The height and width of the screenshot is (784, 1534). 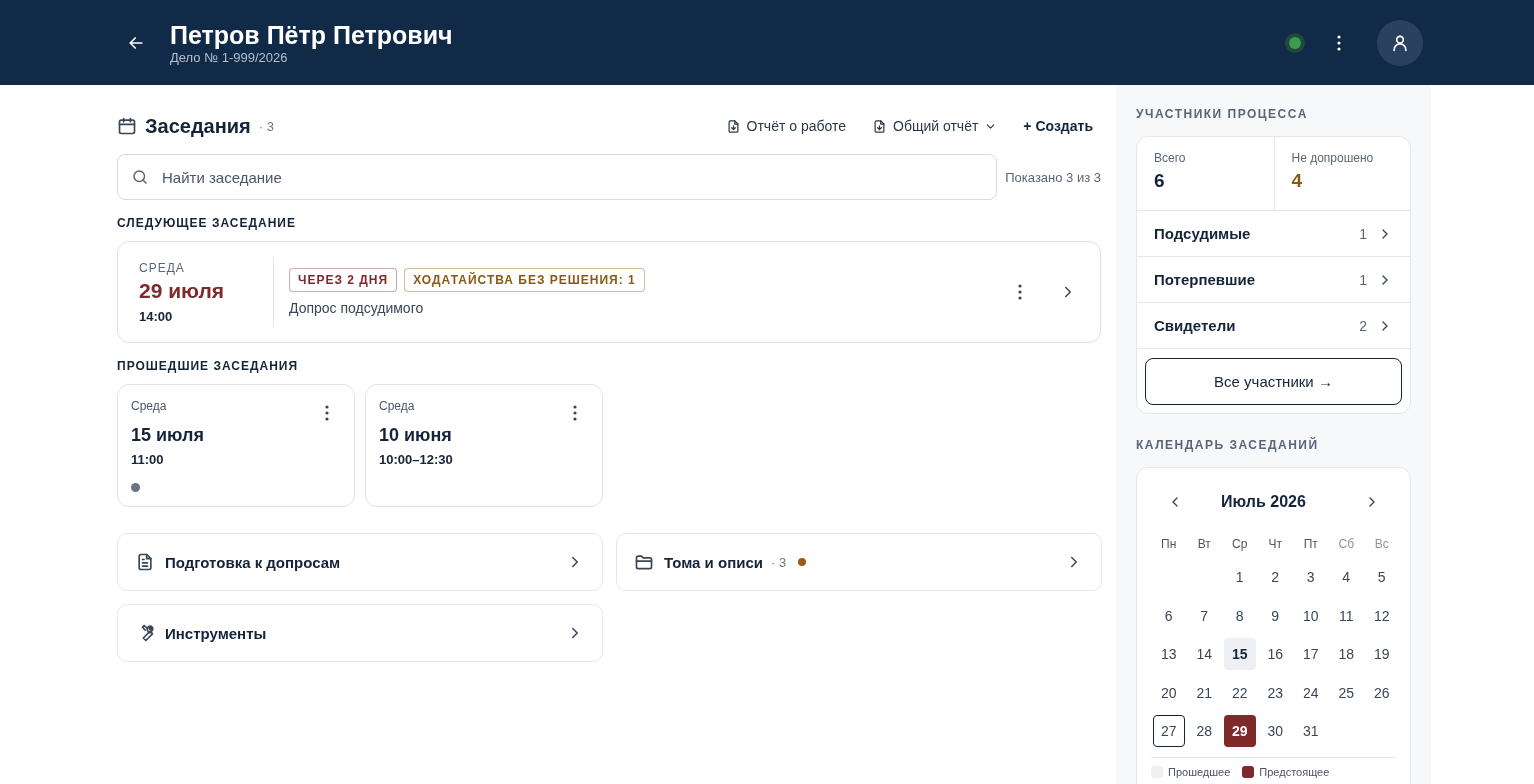 What do you see at coordinates (229, 57) in the screenshot?
I see `case-number: Дело № 1-999/2026` at bounding box center [229, 57].